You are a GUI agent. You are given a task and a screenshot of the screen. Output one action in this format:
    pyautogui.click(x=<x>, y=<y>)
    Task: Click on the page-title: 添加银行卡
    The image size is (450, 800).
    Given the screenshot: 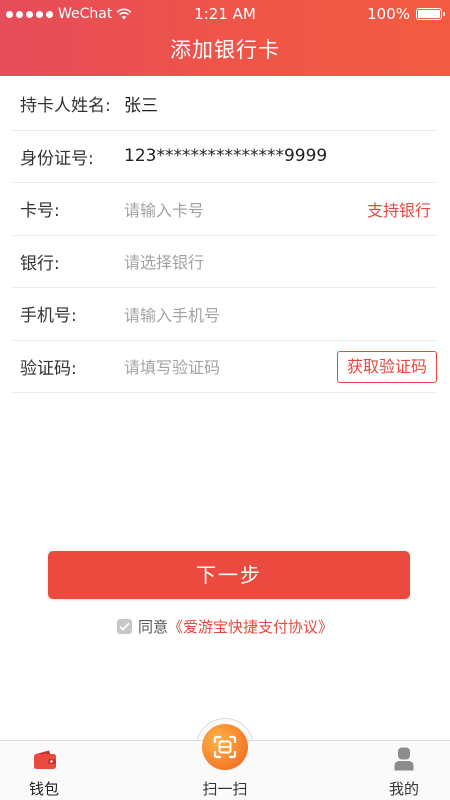 What is the action you would take?
    pyautogui.click(x=225, y=50)
    